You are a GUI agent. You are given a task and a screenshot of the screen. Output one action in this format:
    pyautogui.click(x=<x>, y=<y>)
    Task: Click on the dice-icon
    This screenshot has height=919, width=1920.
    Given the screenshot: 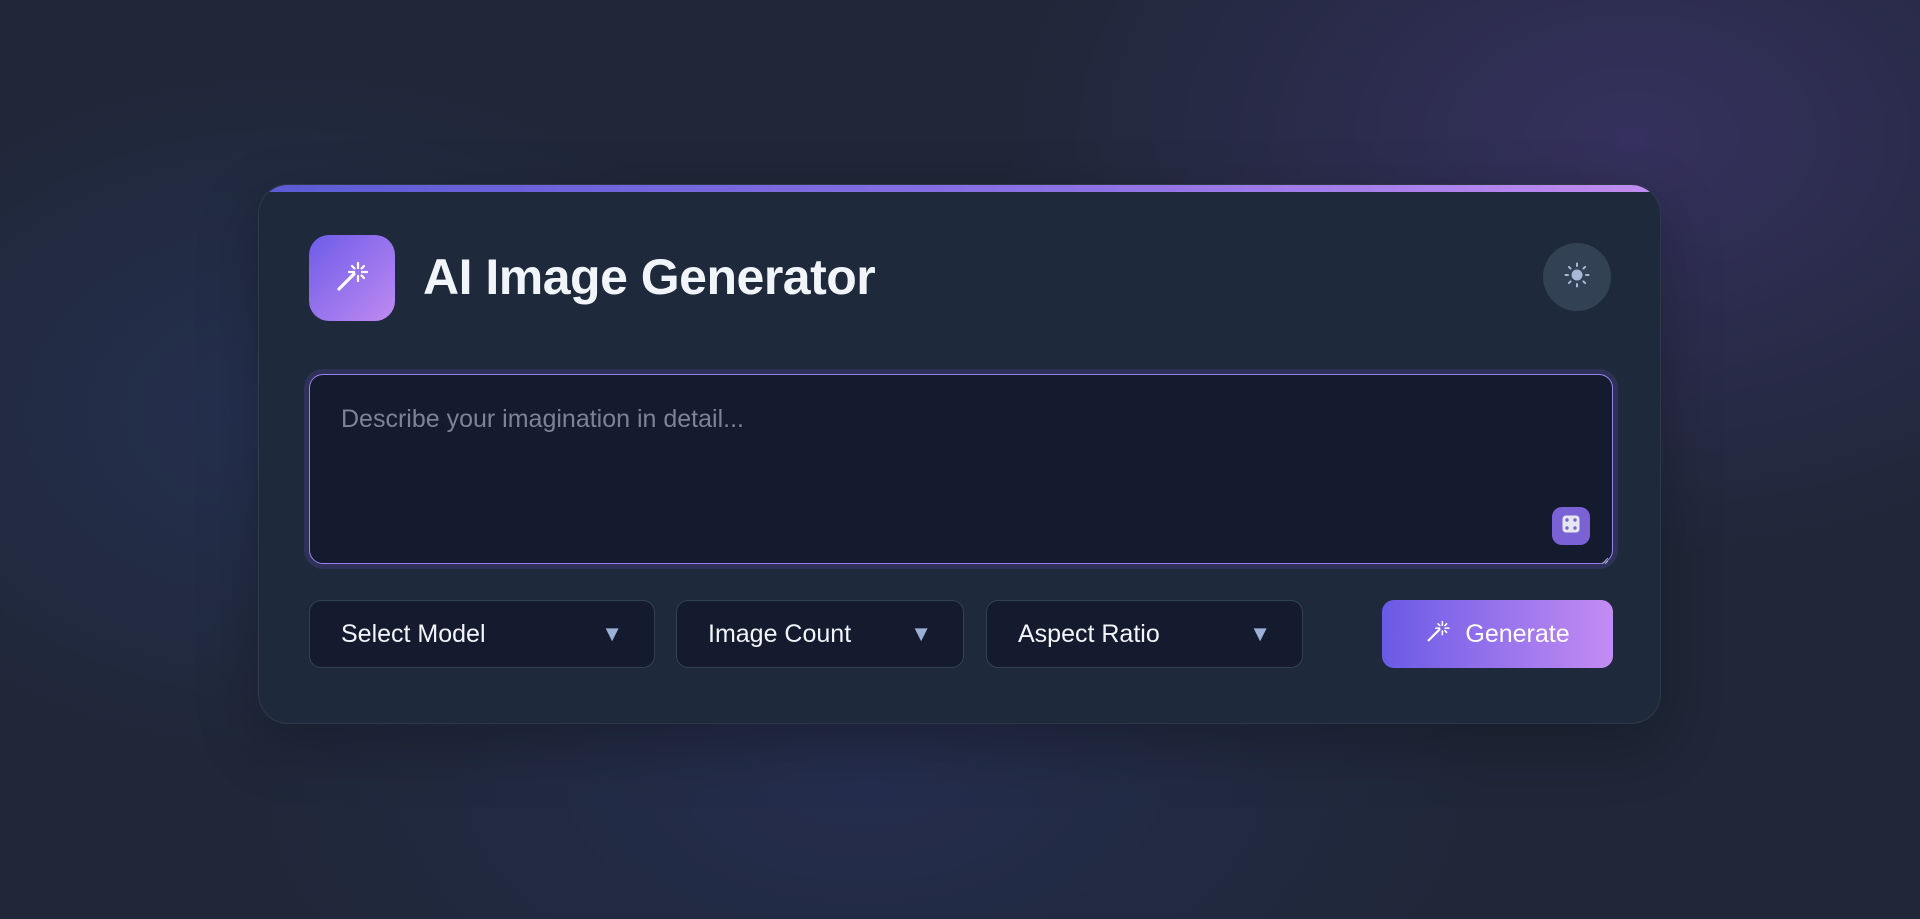 What is the action you would take?
    pyautogui.click(x=1571, y=526)
    